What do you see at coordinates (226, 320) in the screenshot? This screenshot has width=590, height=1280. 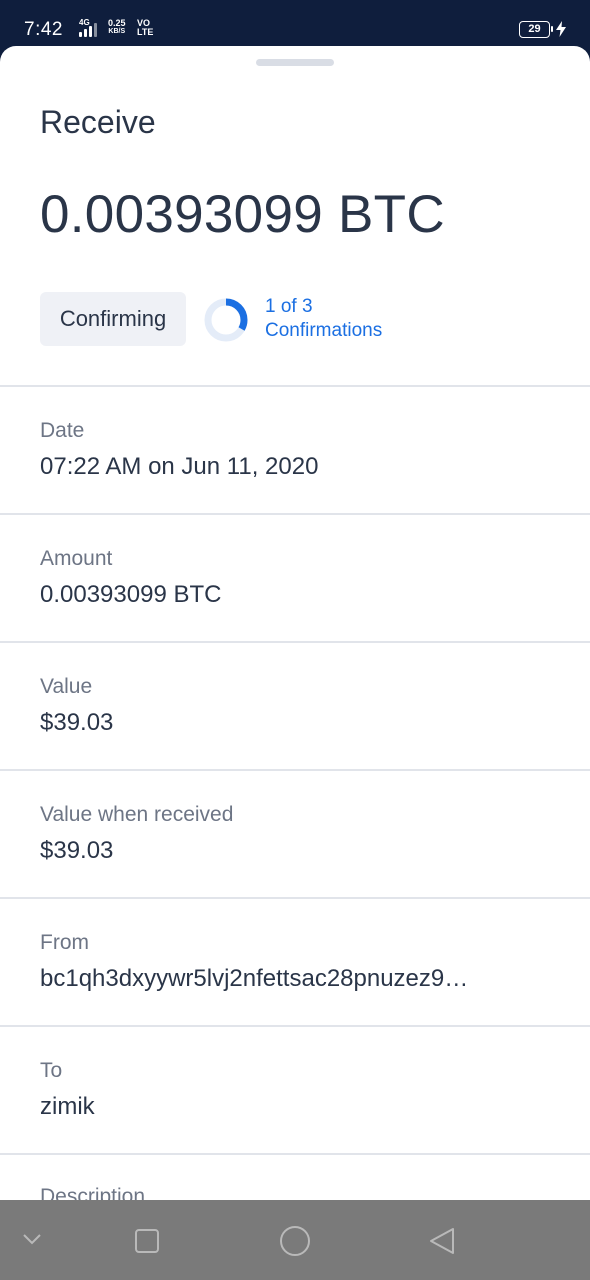 I see `confirmation-progress-icon` at bounding box center [226, 320].